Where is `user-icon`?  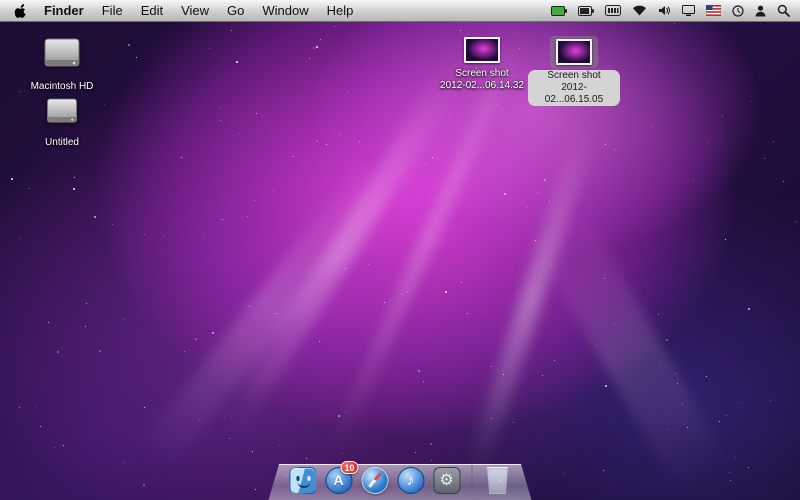 user-icon is located at coordinates (760, 10).